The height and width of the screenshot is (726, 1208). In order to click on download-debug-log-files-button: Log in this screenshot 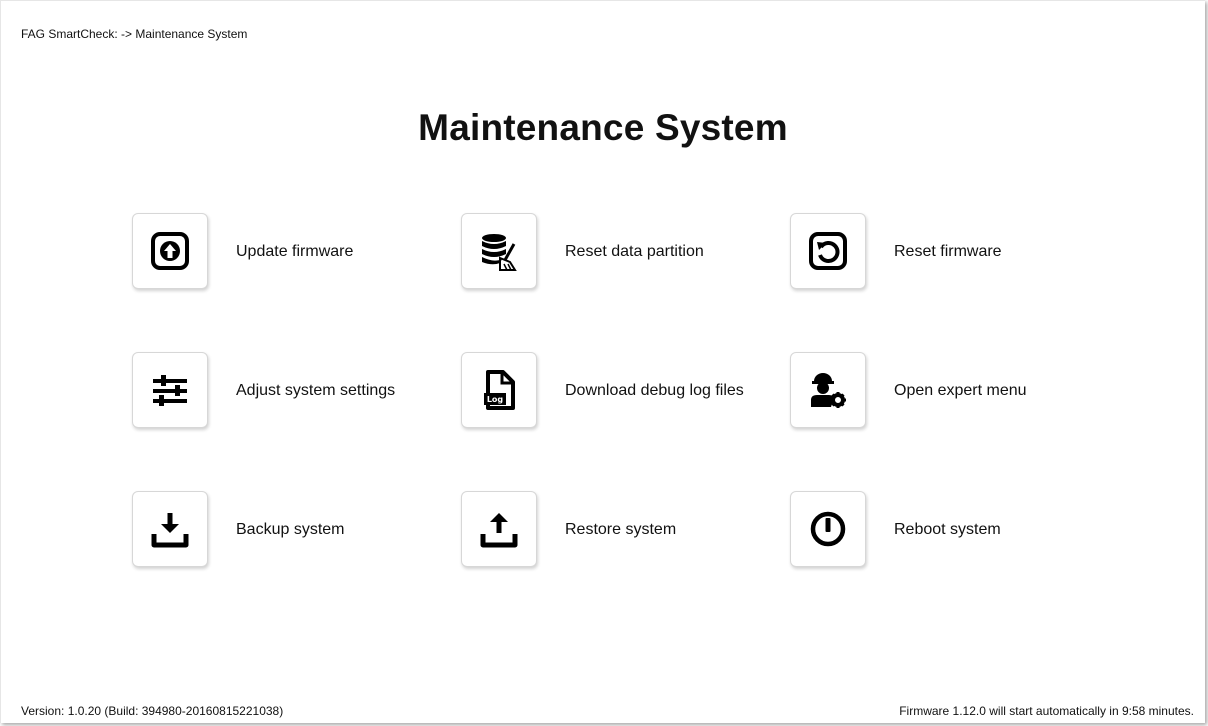, I will do `click(499, 390)`.